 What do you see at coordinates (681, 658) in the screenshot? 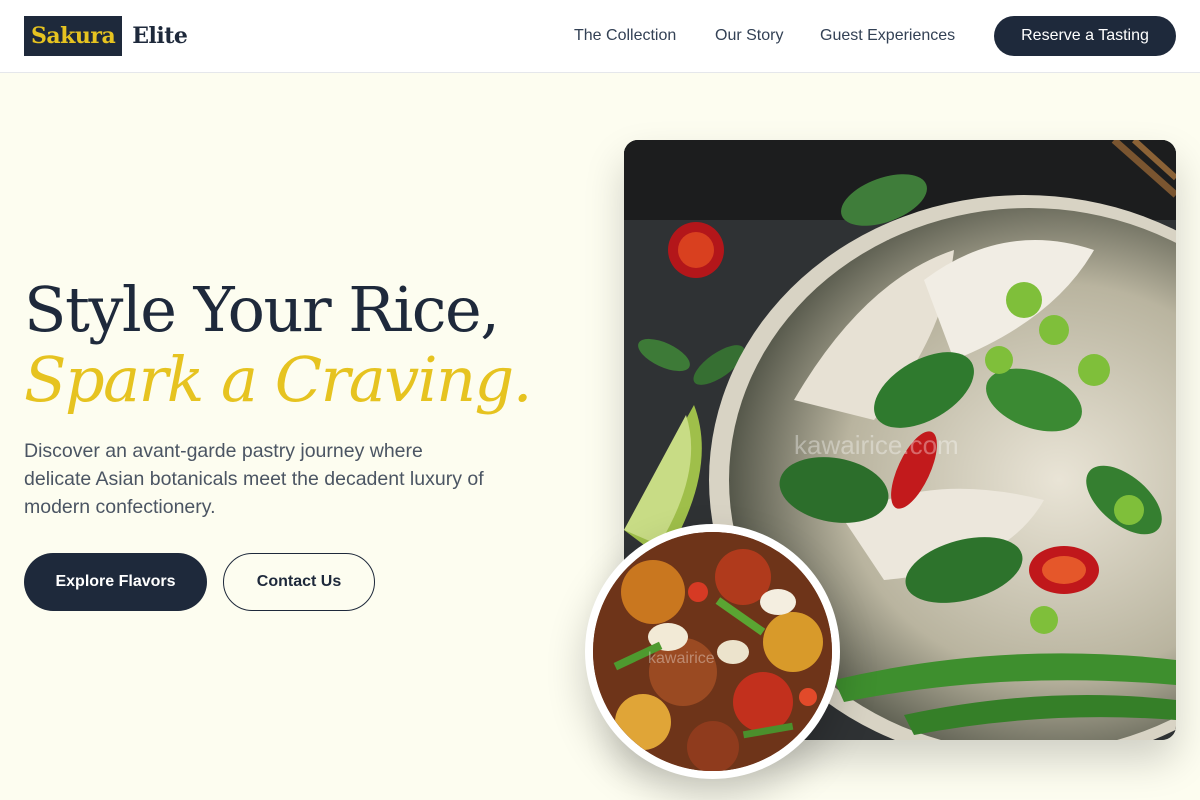
I see `thumb-image-watermark: kawairice` at bounding box center [681, 658].